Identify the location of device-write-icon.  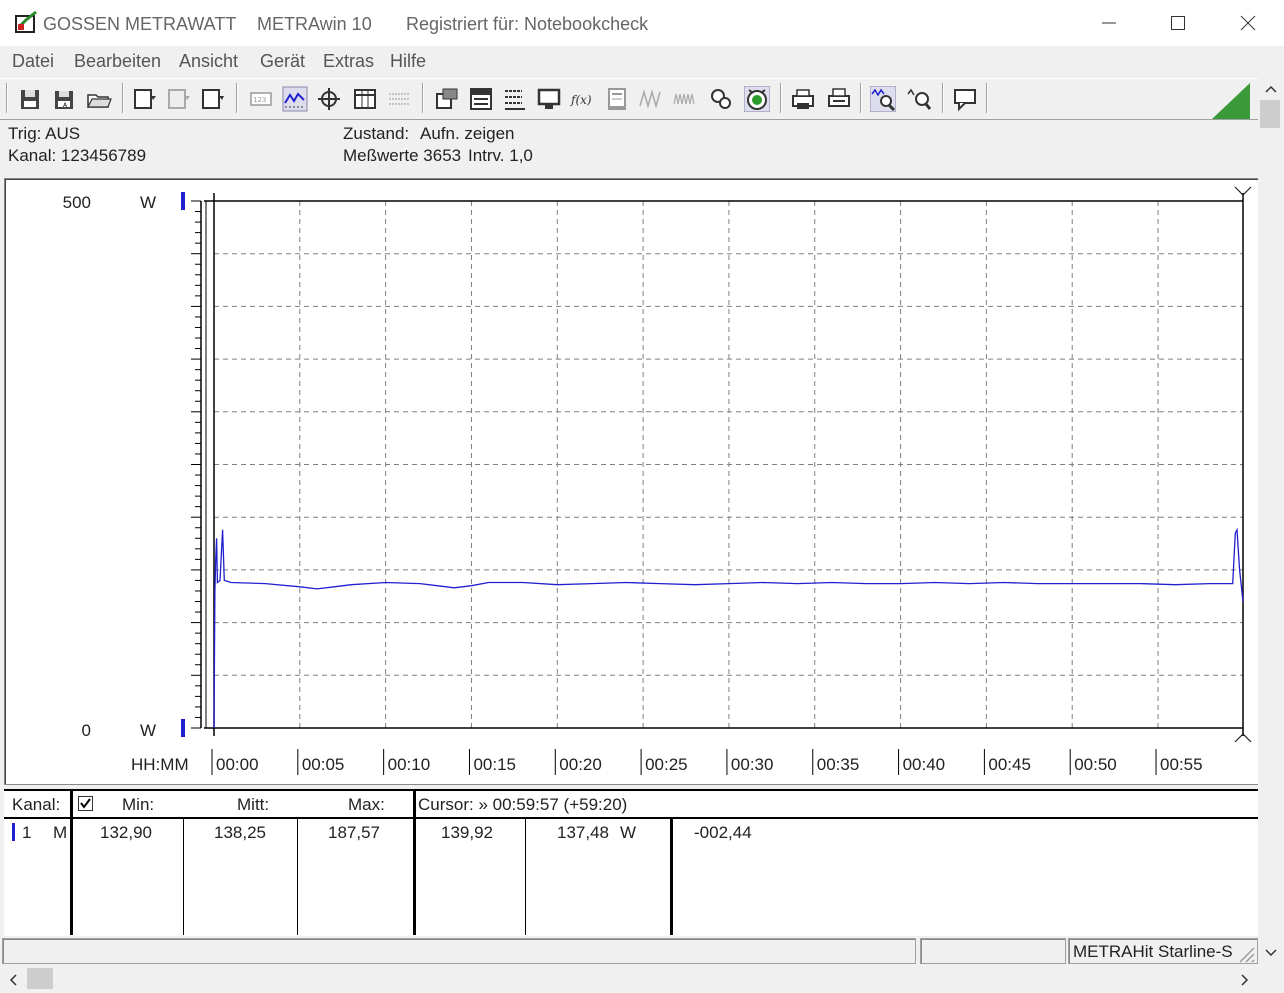
(213, 99).